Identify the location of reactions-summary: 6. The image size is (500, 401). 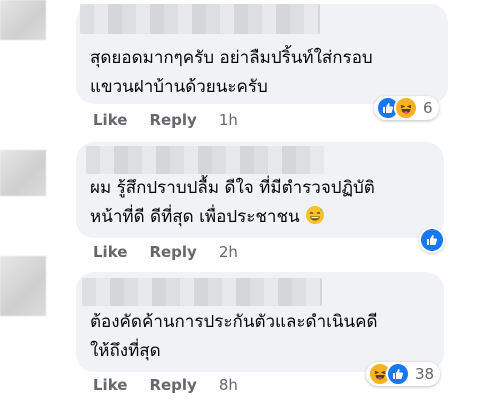
(406, 108).